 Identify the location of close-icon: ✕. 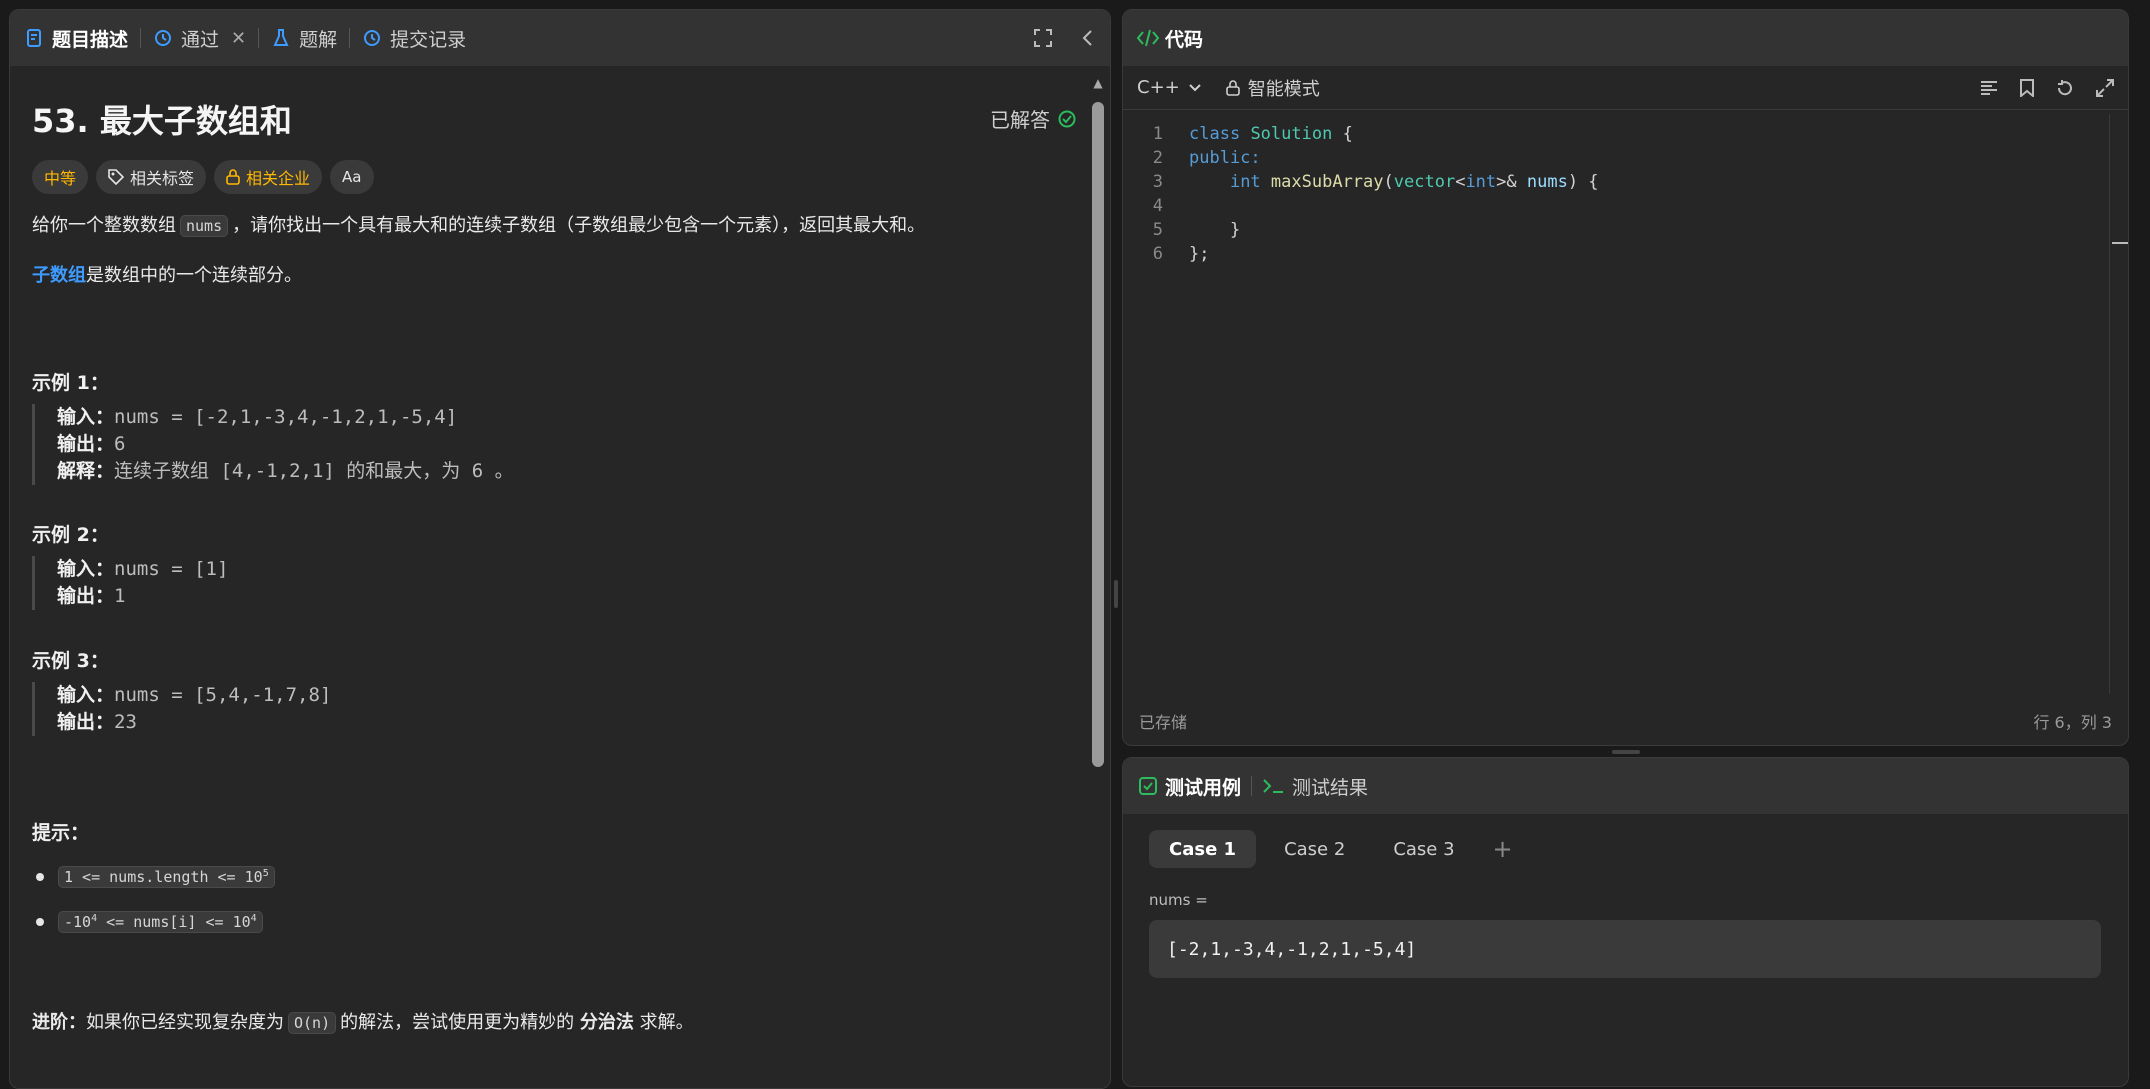
(238, 38).